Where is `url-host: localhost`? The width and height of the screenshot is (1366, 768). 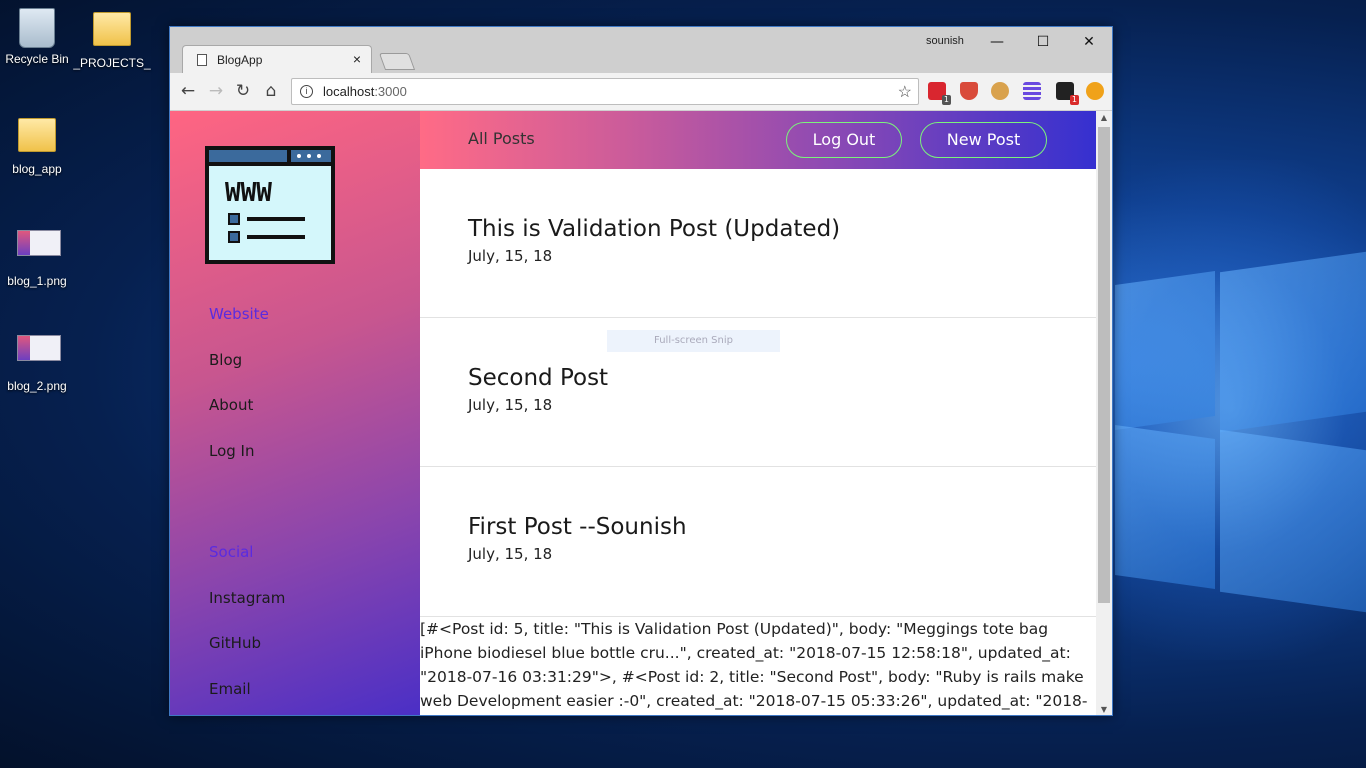 url-host: localhost is located at coordinates (349, 91).